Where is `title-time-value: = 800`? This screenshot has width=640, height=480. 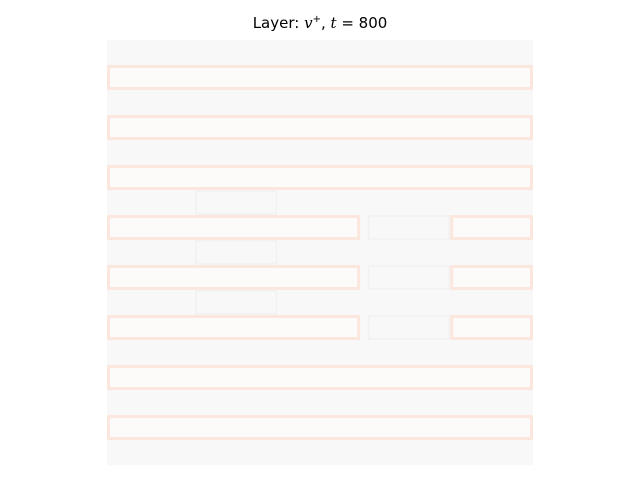 title-time-value: = 800 is located at coordinates (364, 23).